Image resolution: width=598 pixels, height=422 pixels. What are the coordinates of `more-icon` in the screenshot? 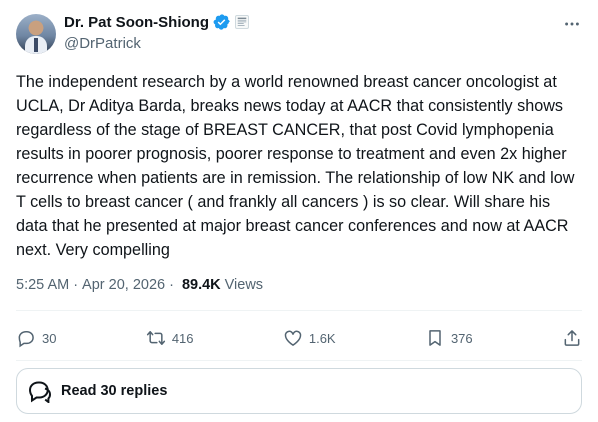 It's located at (572, 24).